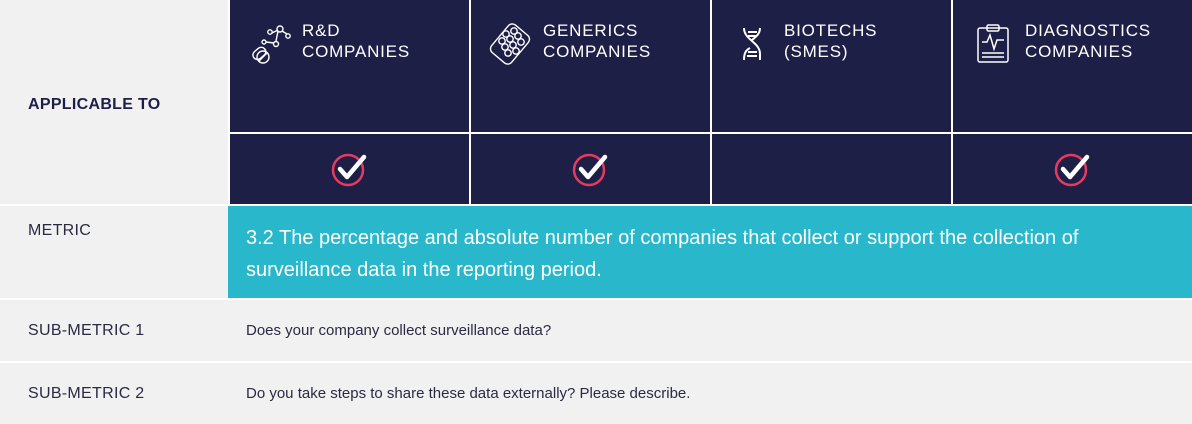 The height and width of the screenshot is (424, 1192). I want to click on check-cell-rd, so click(348, 168).